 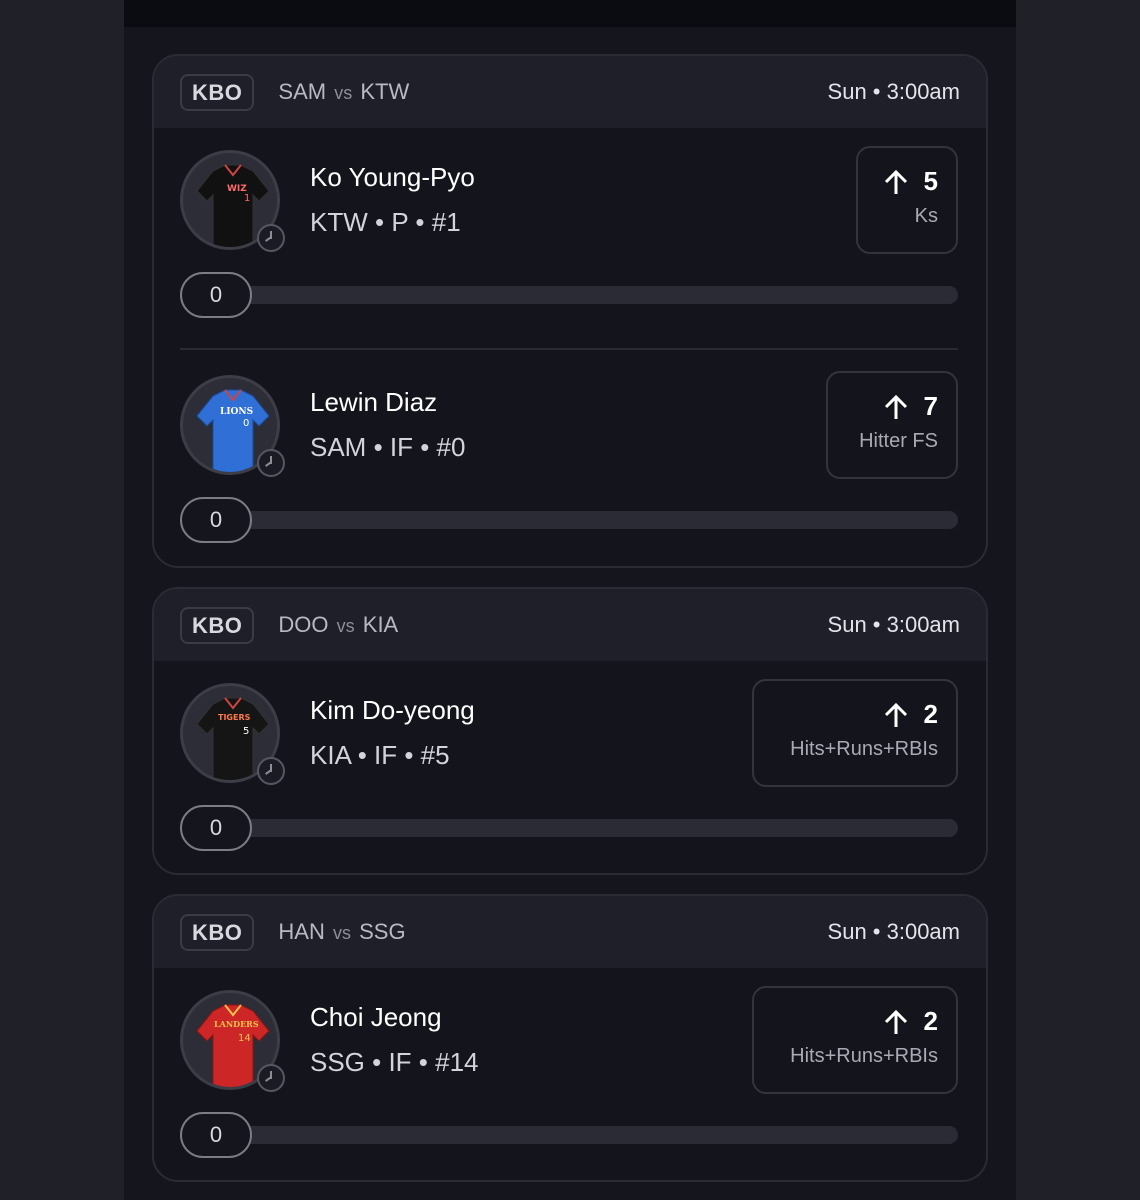 I want to click on projection-label: Hitter FS, so click(x=898, y=441).